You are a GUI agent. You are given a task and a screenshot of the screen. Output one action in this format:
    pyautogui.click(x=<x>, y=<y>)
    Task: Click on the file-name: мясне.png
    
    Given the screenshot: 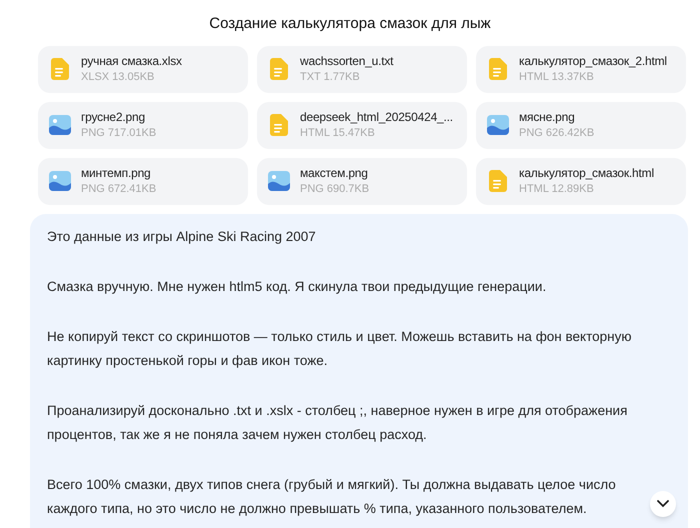 What is the action you would take?
    pyautogui.click(x=547, y=117)
    